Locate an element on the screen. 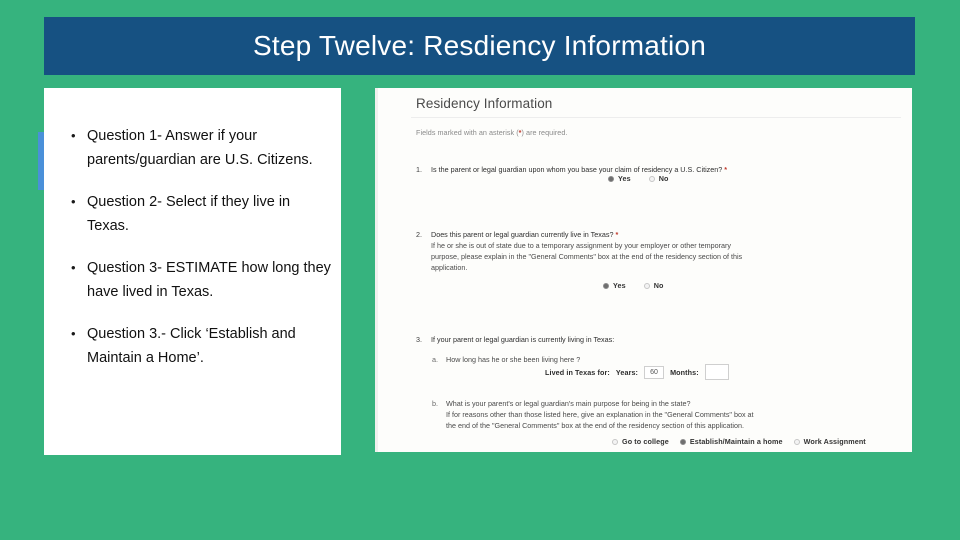  radio-label: Work Assignment is located at coordinates (834, 441).